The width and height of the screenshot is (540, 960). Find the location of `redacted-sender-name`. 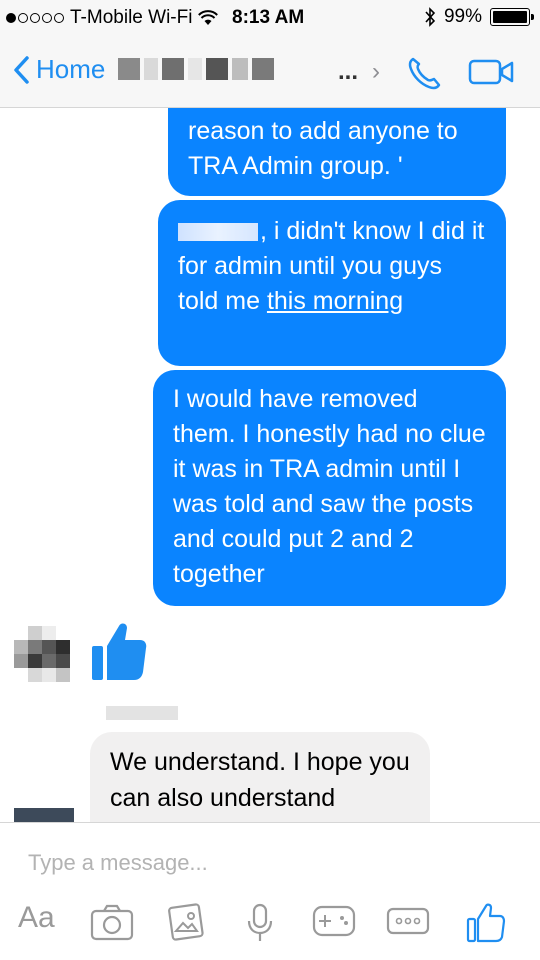

redacted-sender-name is located at coordinates (142, 713).